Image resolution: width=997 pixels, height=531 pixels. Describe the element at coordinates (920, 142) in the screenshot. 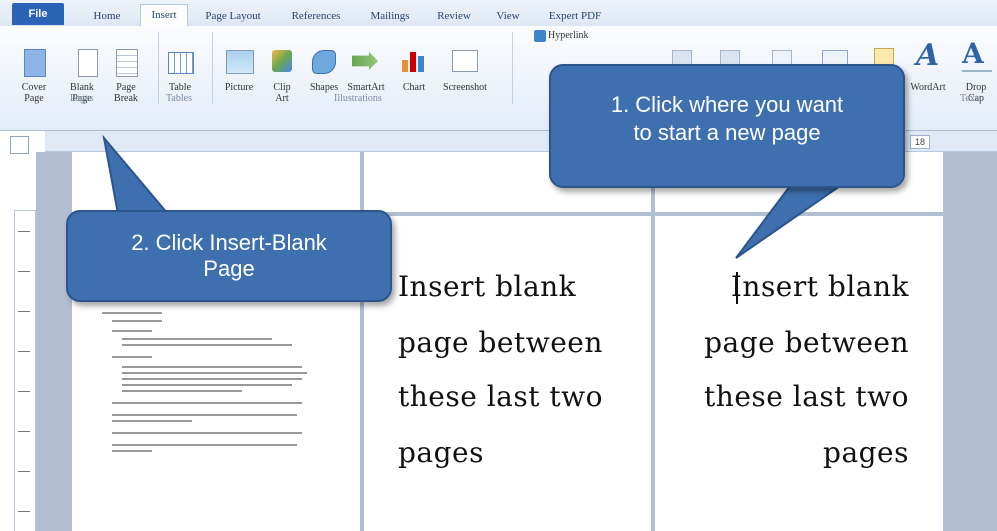

I see `ruler-number: 18` at that location.